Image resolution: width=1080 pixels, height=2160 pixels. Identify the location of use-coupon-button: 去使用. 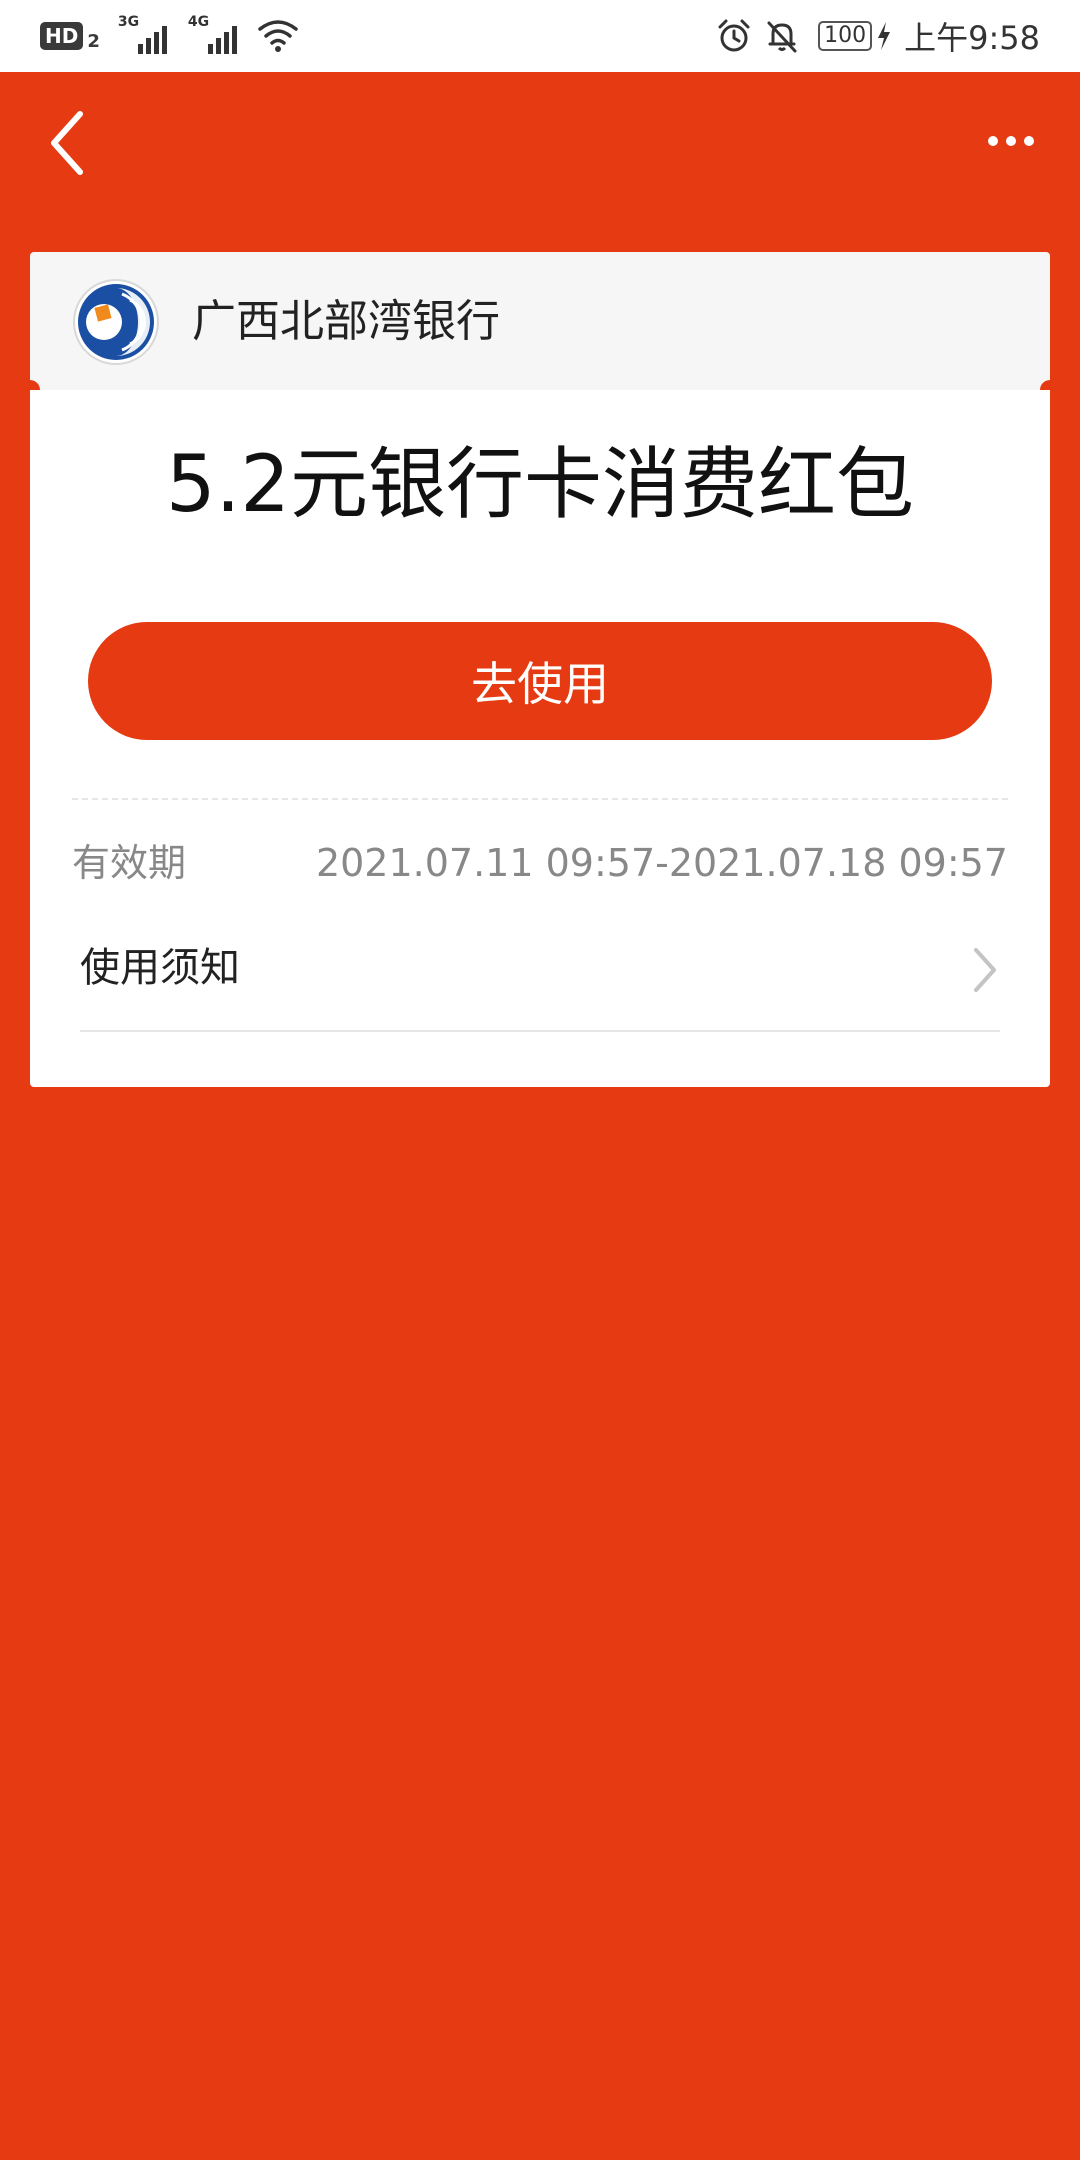
(540, 681).